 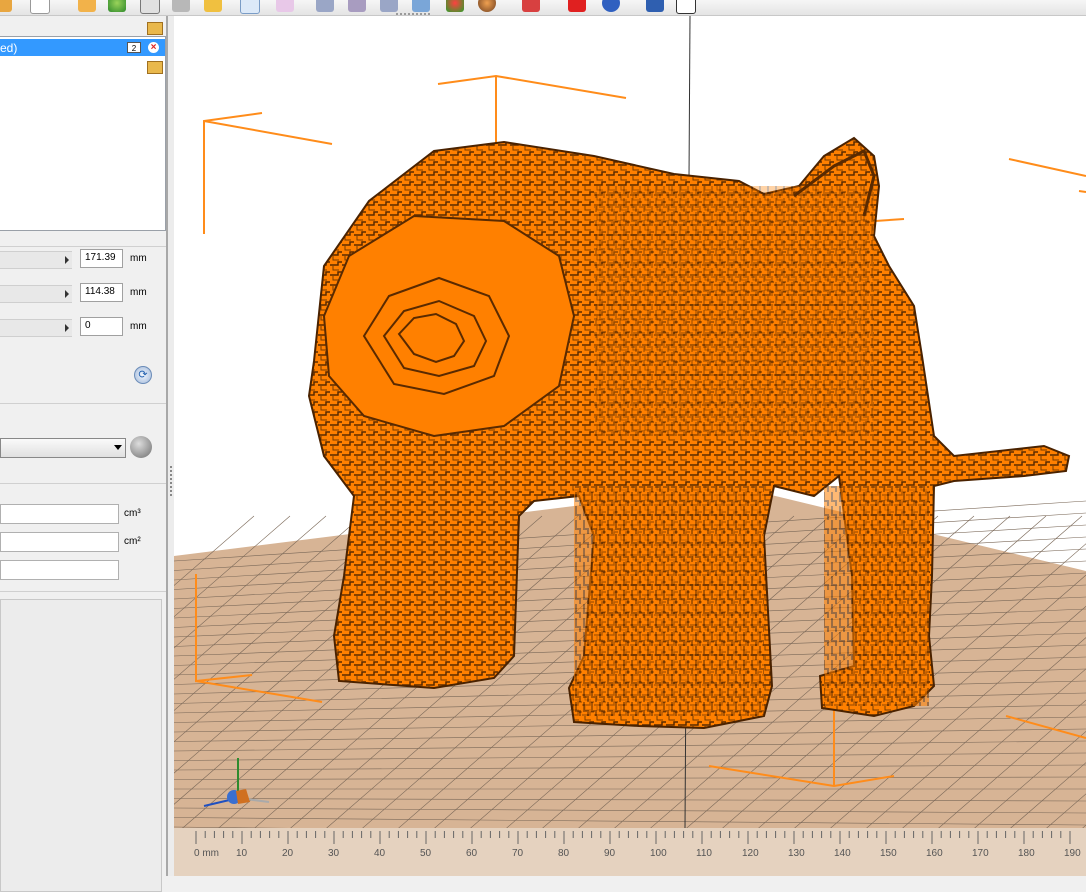 What do you see at coordinates (842, 853) in the screenshot?
I see `ruler-tick-label: 140` at bounding box center [842, 853].